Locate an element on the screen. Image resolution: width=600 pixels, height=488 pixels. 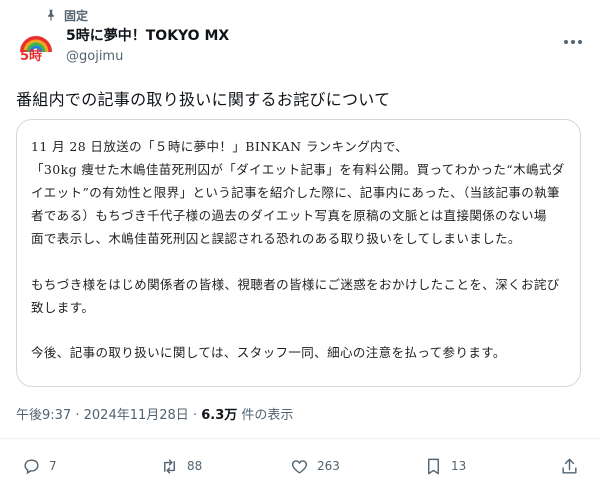
avatar-text: 5時 is located at coordinates (31, 56).